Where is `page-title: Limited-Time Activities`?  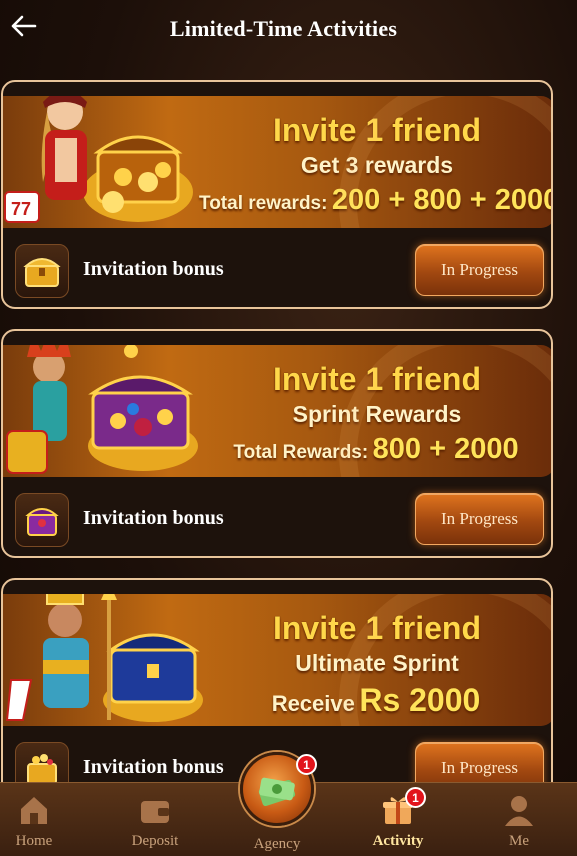
page-title: Limited-Time Activities is located at coordinates (283, 28).